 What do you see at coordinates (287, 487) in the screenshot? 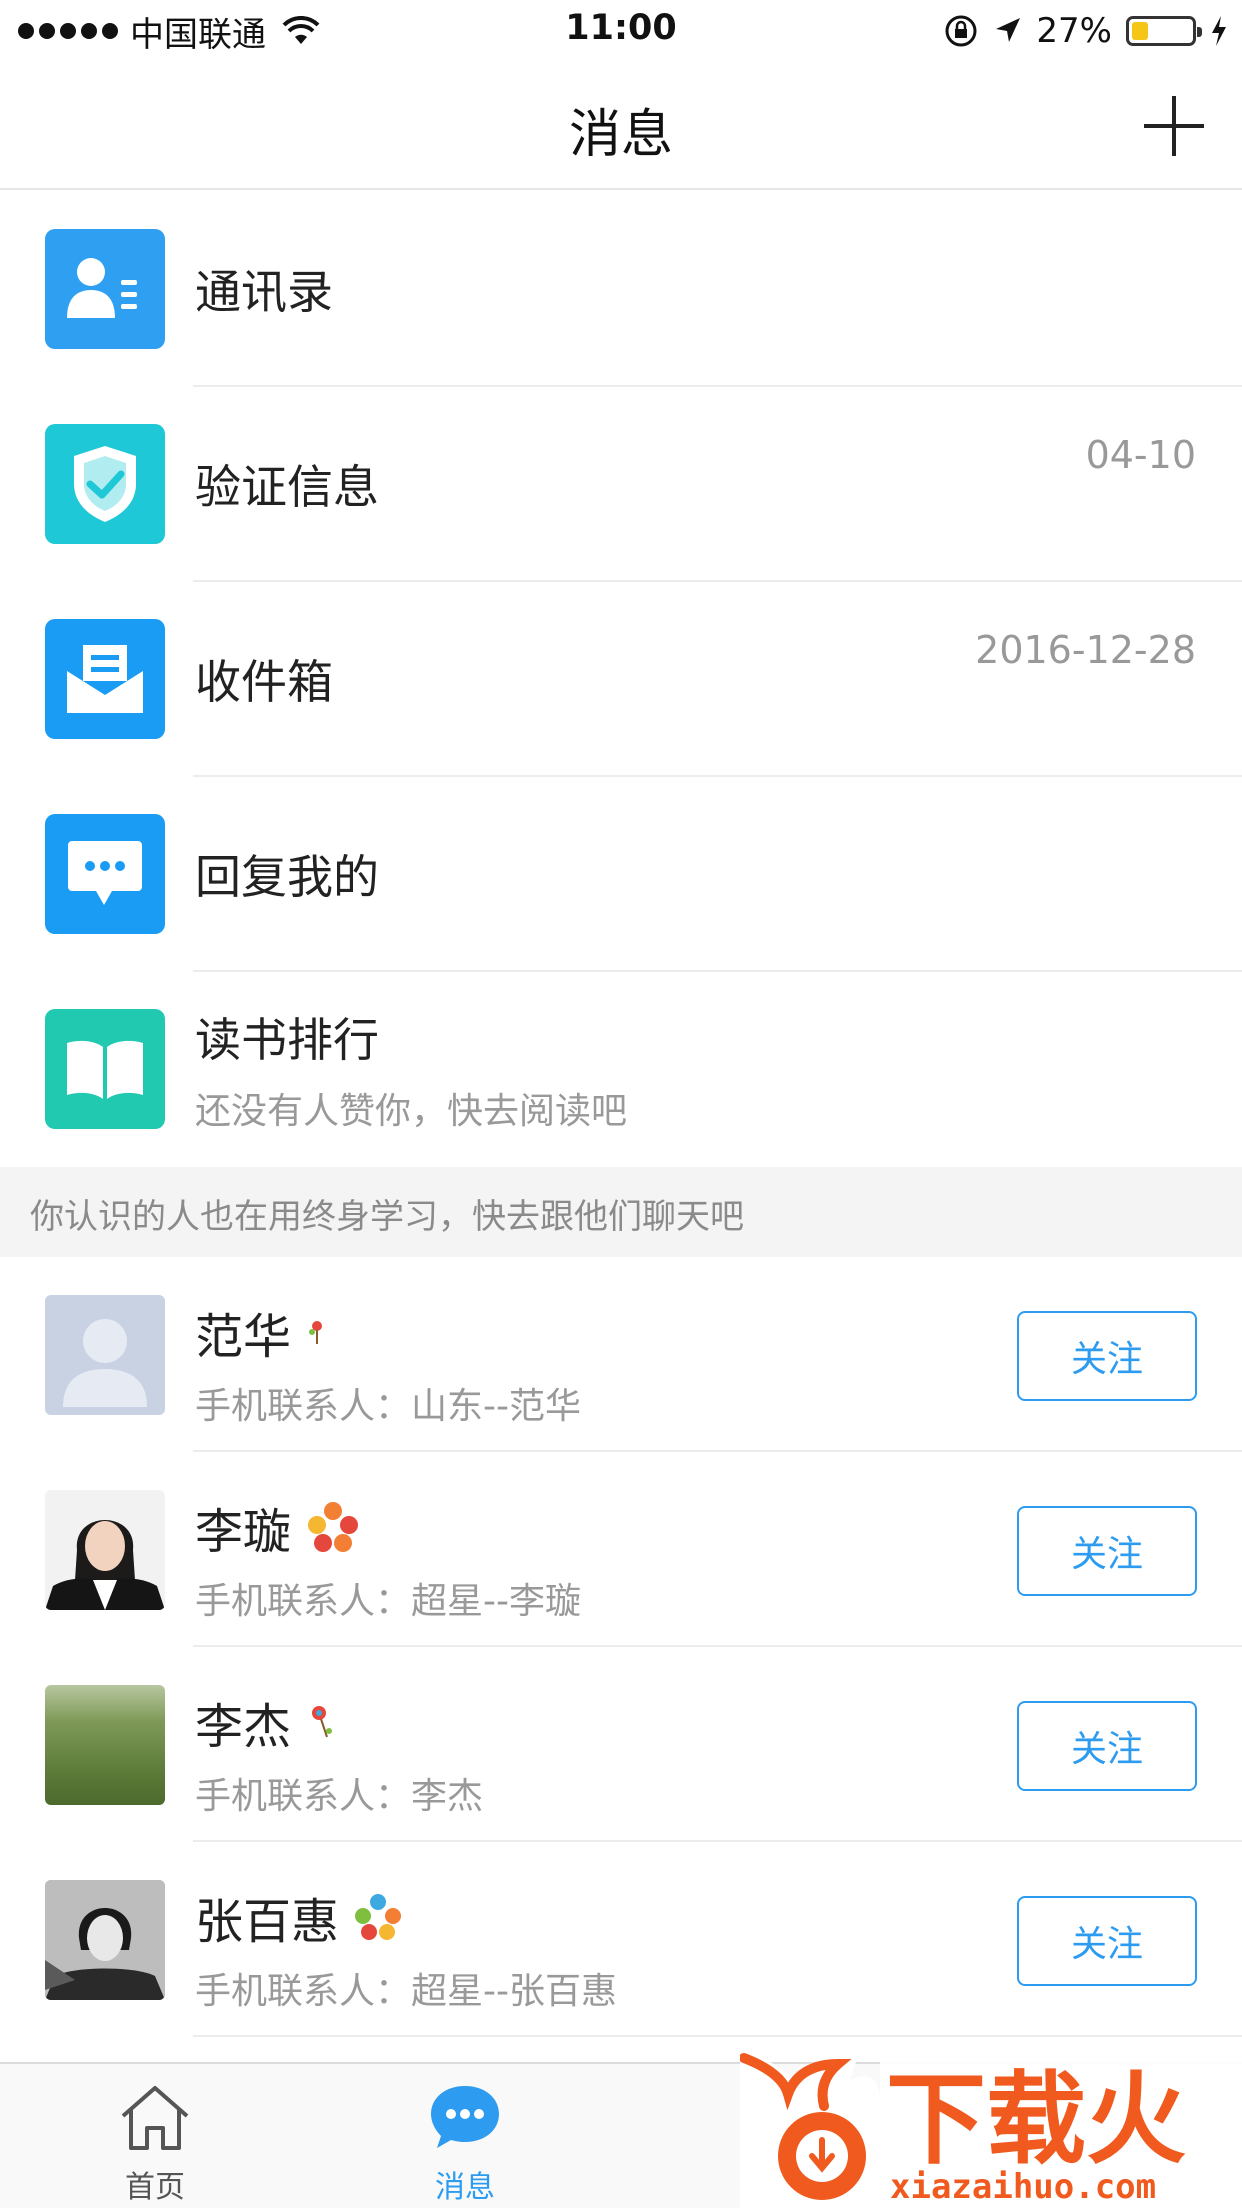
I see `menu-label: 验证信息` at bounding box center [287, 487].